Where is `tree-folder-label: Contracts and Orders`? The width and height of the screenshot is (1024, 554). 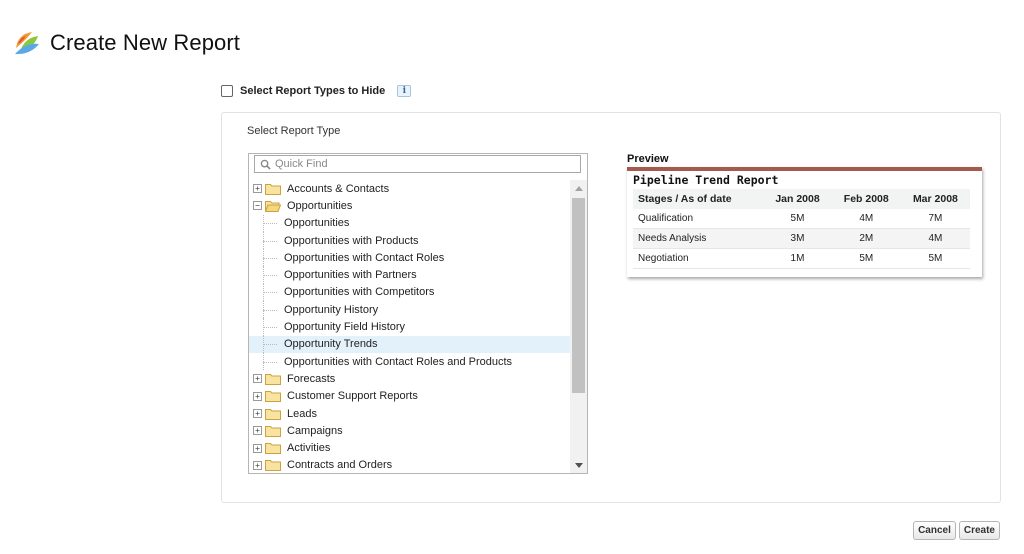
tree-folder-label: Contracts and Orders is located at coordinates (340, 465).